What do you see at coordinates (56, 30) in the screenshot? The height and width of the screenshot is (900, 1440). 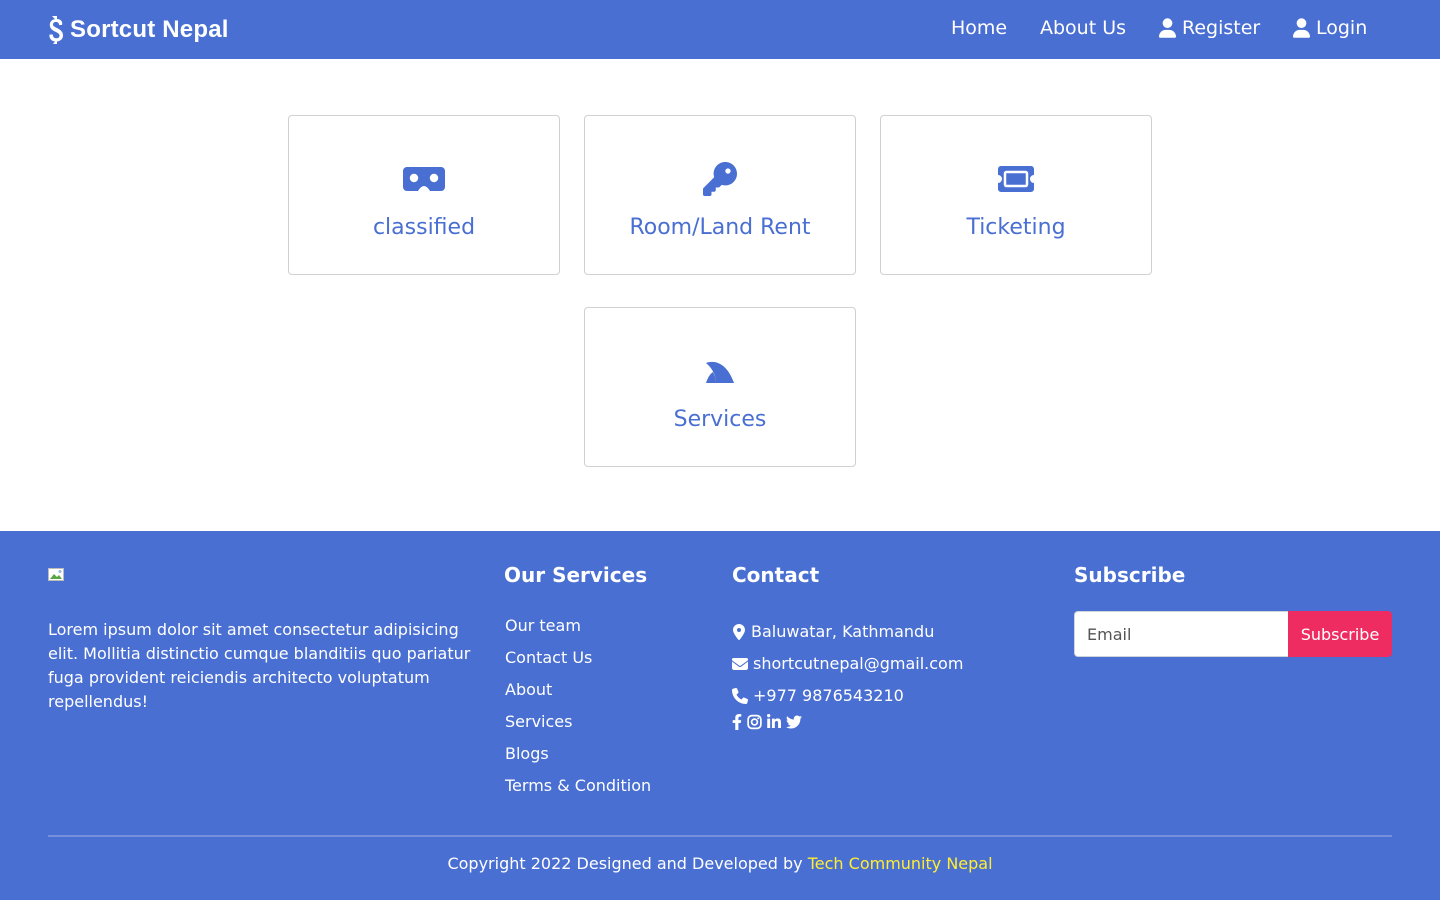 I see `brand-s-icon` at bounding box center [56, 30].